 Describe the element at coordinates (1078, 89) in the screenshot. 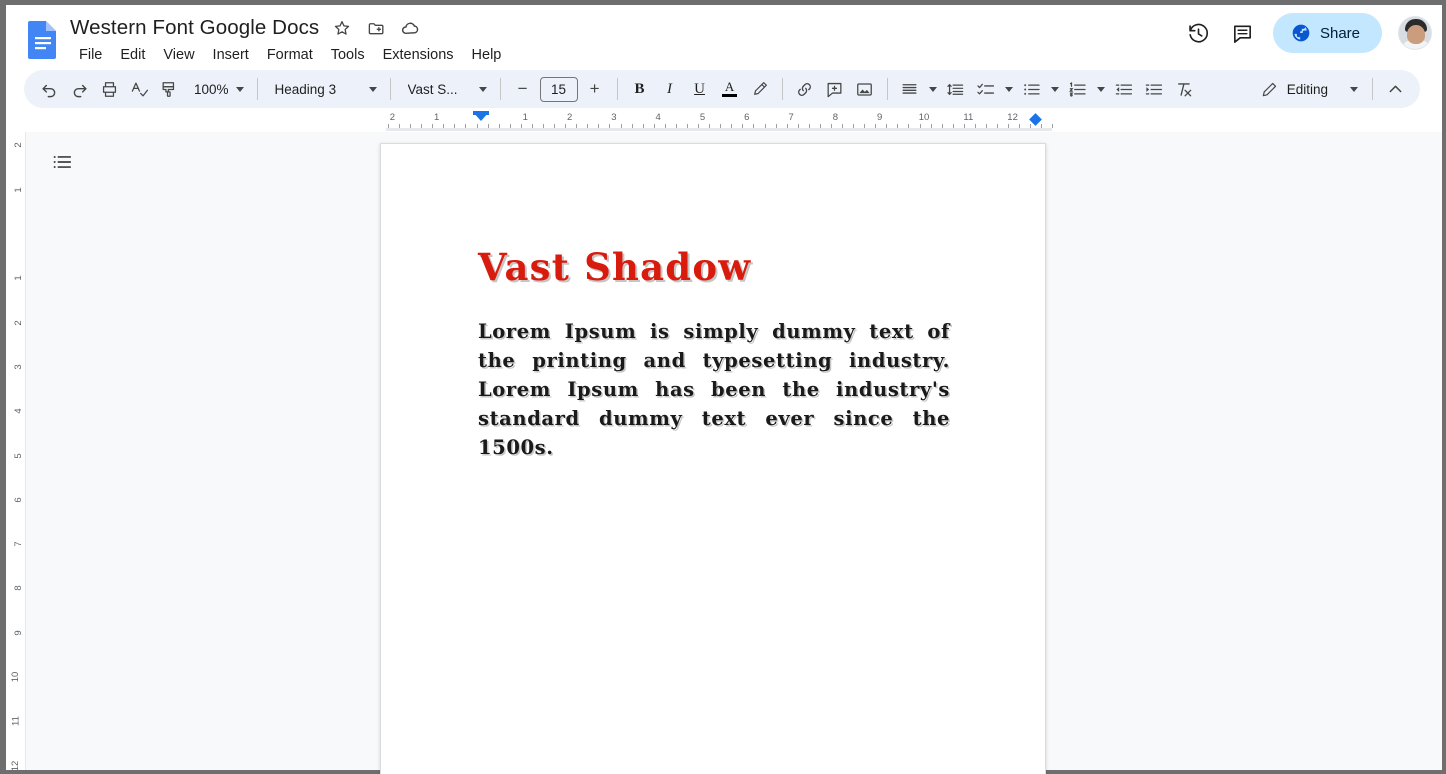

I see `numbered-list-icon` at that location.